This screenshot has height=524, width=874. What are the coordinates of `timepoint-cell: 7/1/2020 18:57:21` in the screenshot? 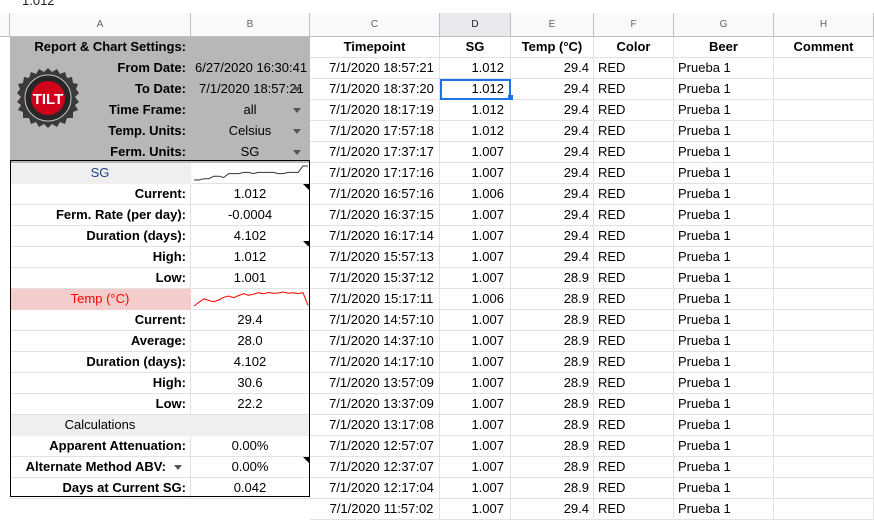 It's located at (375, 68).